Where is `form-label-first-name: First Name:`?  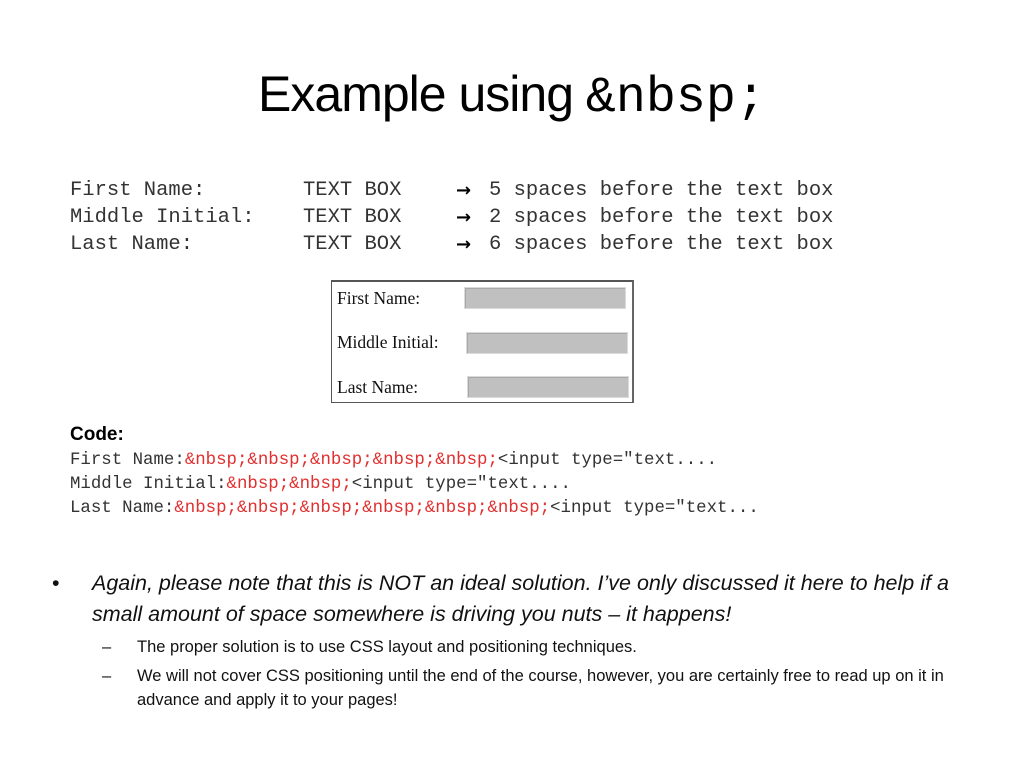
form-label-first-name: First Name: is located at coordinates (379, 298).